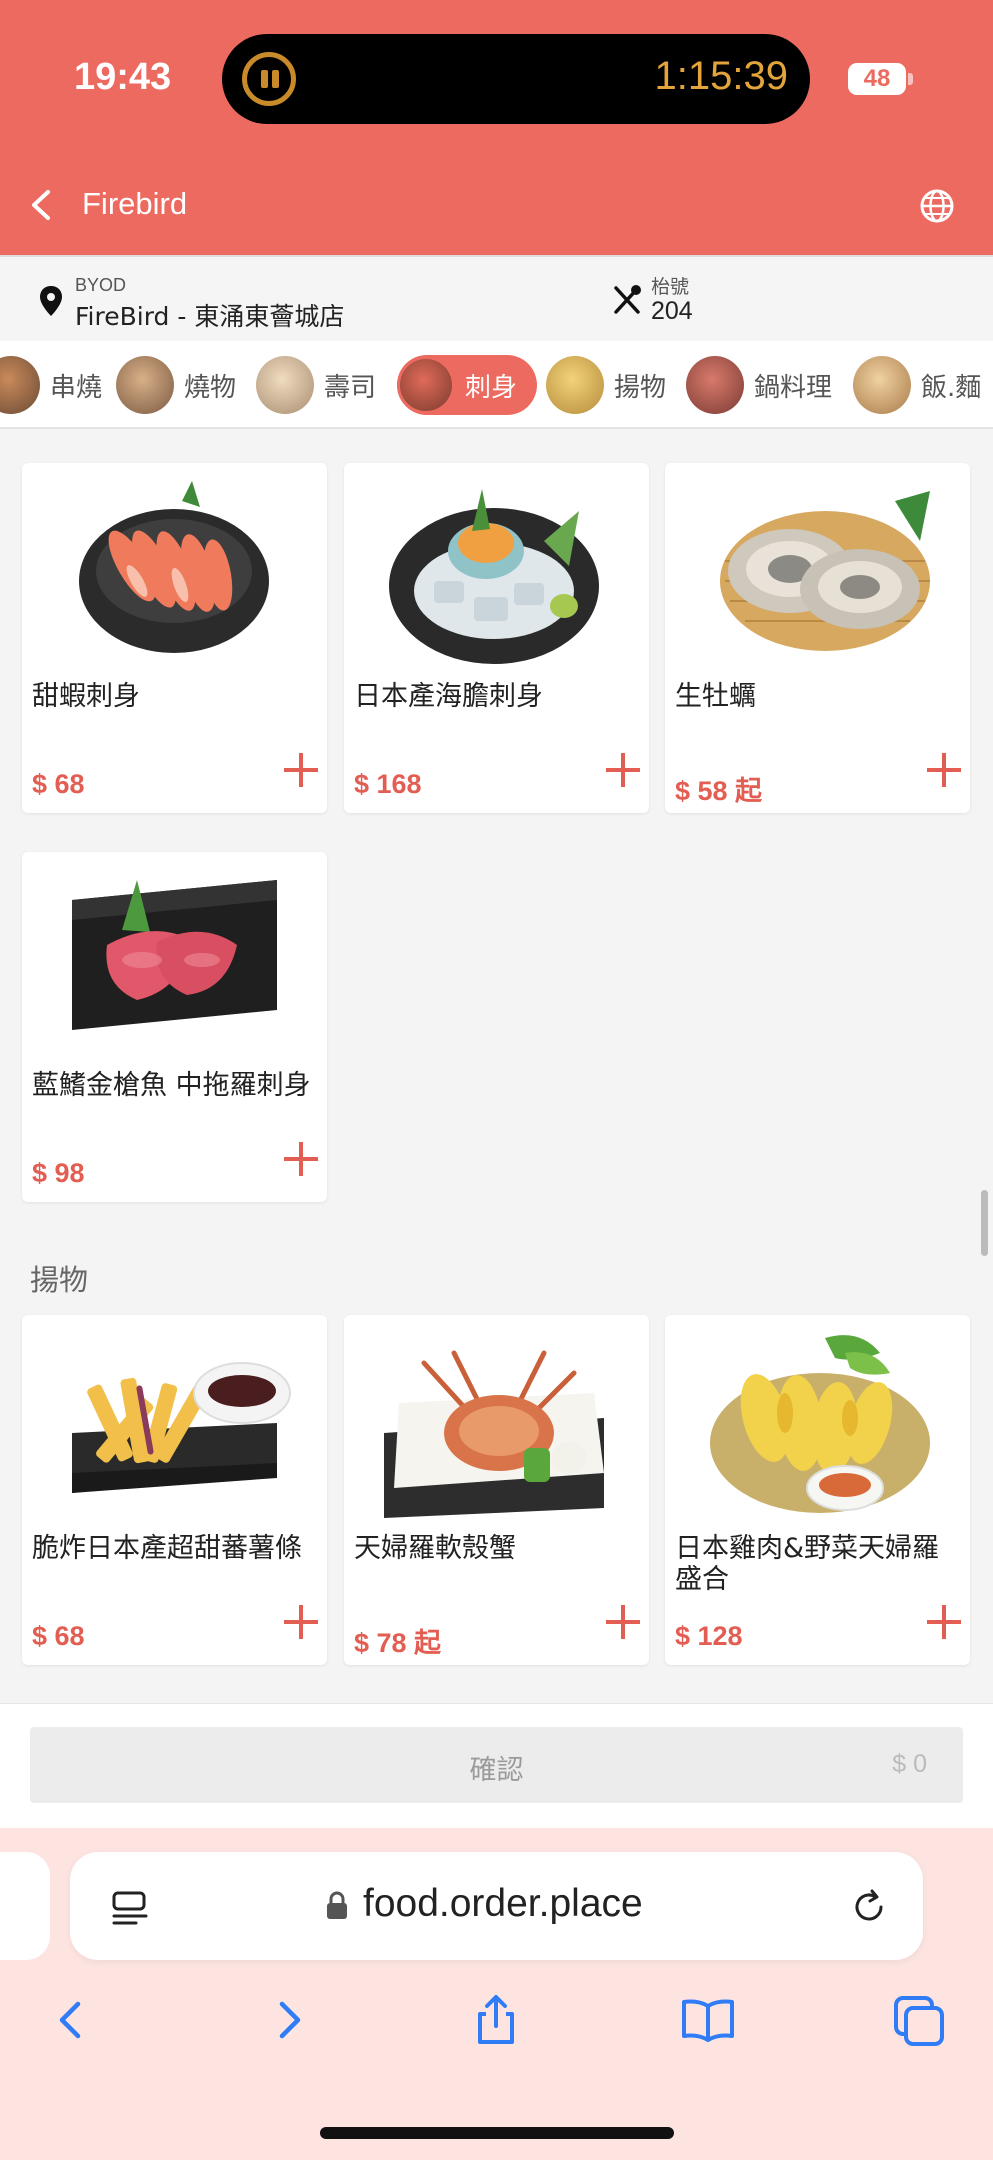 The height and width of the screenshot is (2160, 993). What do you see at coordinates (337, 1905) in the screenshot?
I see `lock-icon` at bounding box center [337, 1905].